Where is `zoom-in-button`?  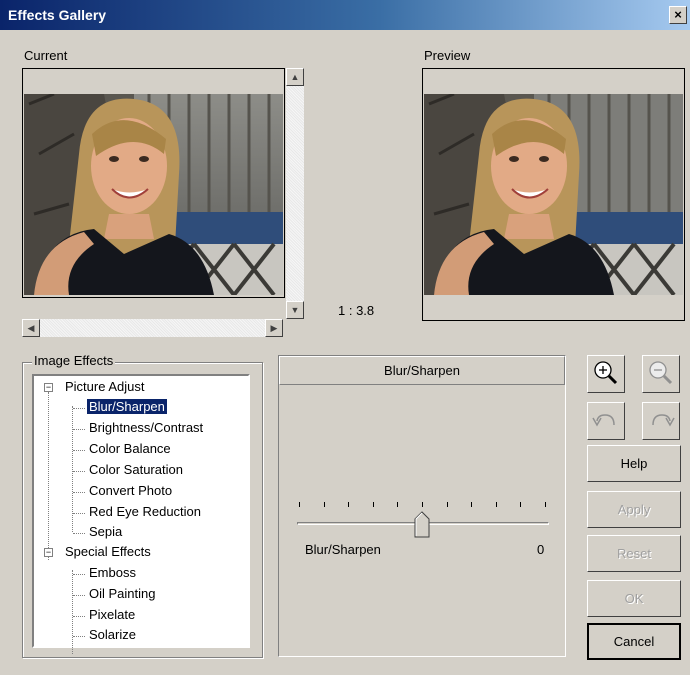 zoom-in-button is located at coordinates (606, 374).